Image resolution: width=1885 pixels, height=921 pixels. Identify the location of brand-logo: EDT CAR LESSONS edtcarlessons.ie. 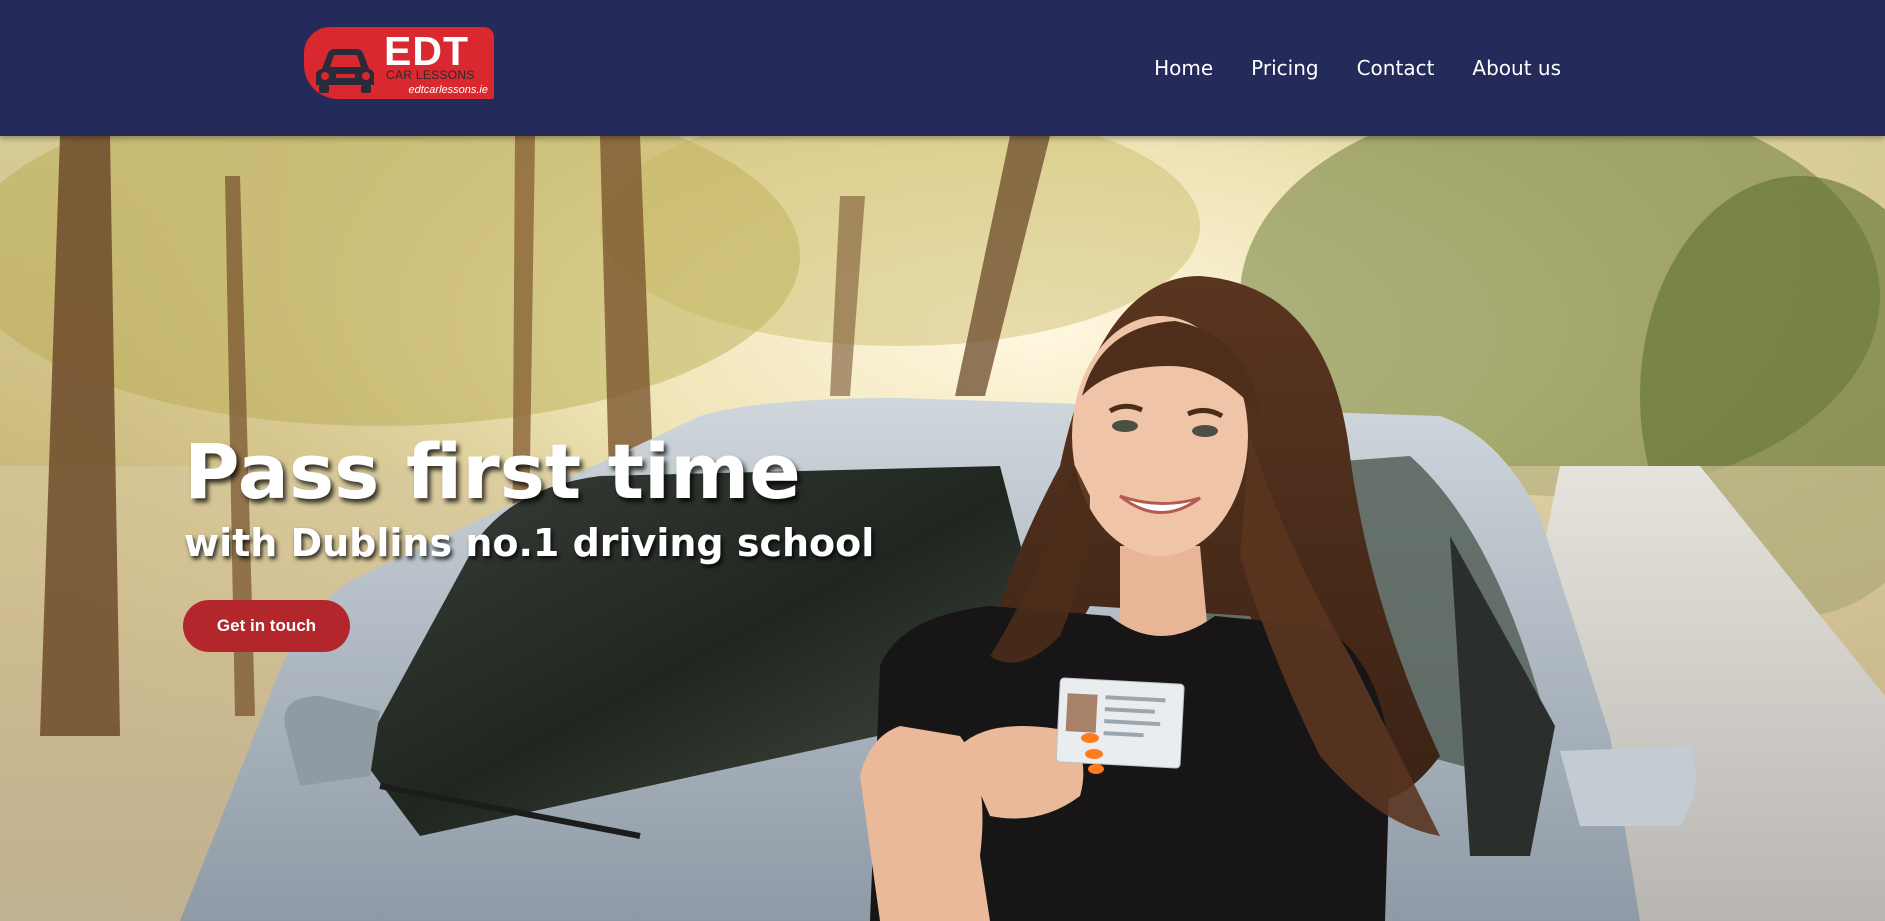
(399, 63).